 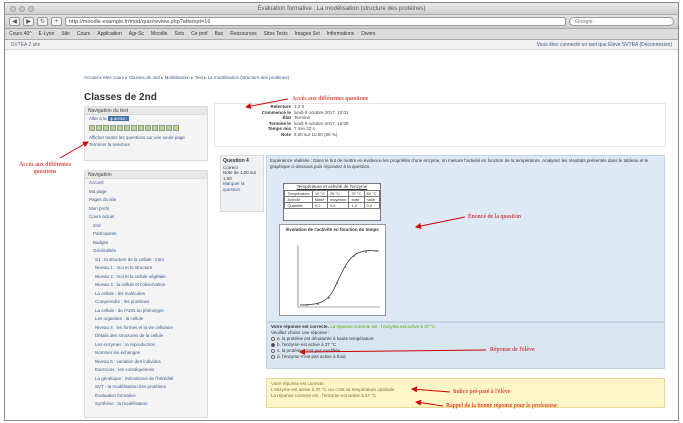 What do you see at coordinates (234, 186) in the screenshot?
I see `flag-question-link: Marquer la question` at bounding box center [234, 186].